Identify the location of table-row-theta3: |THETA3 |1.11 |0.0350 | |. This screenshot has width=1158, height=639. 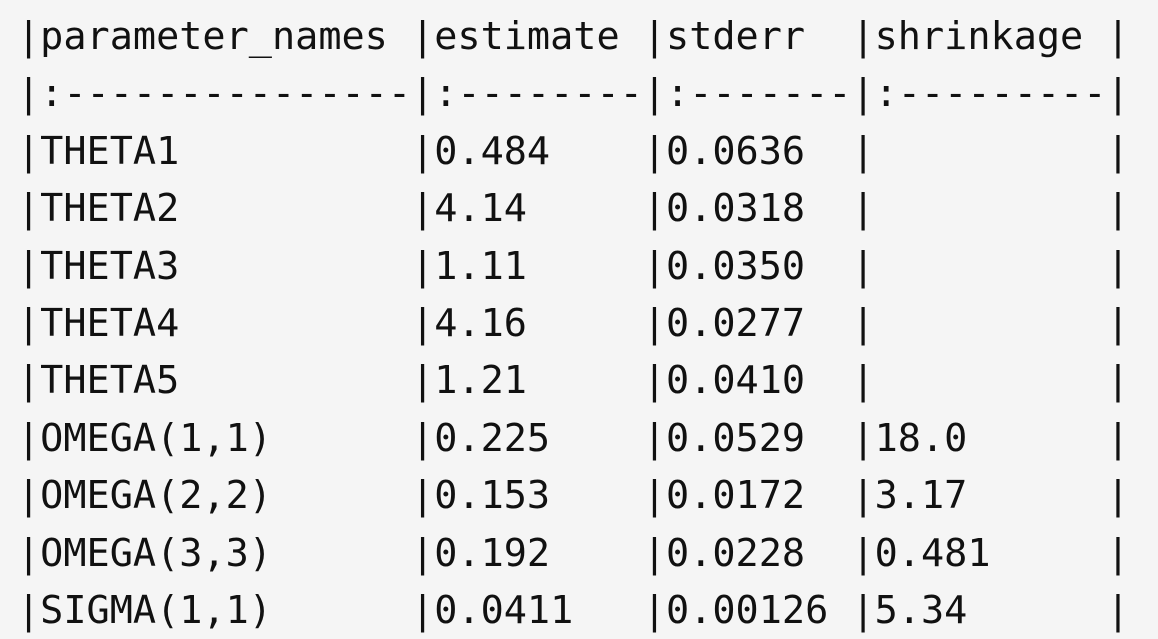
(573, 266).